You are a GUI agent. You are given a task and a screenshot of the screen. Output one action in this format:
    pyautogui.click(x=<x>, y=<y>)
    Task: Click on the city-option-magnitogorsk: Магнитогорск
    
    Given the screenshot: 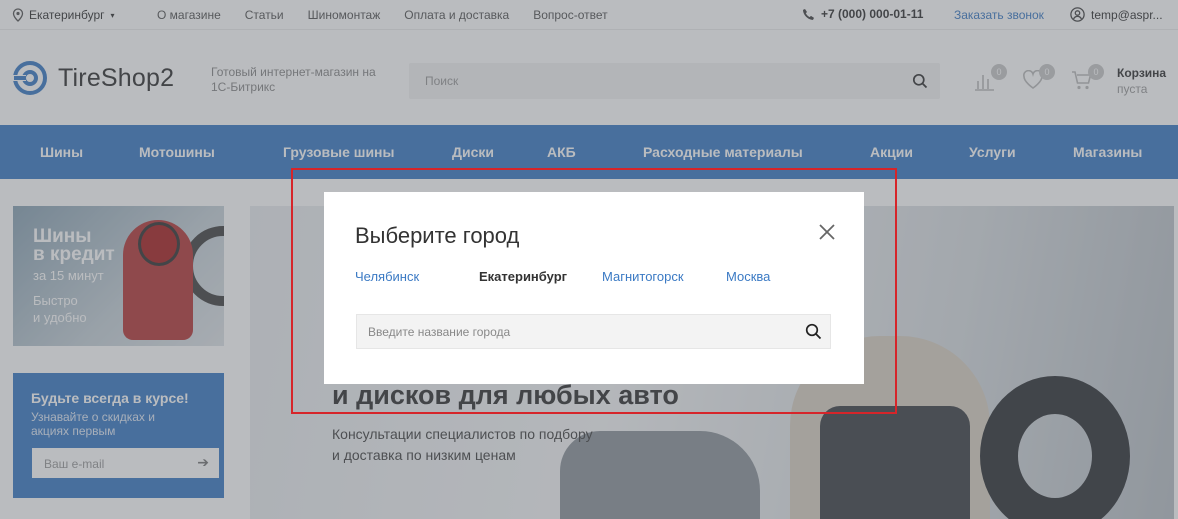 What is the action you would take?
    pyautogui.click(x=643, y=276)
    